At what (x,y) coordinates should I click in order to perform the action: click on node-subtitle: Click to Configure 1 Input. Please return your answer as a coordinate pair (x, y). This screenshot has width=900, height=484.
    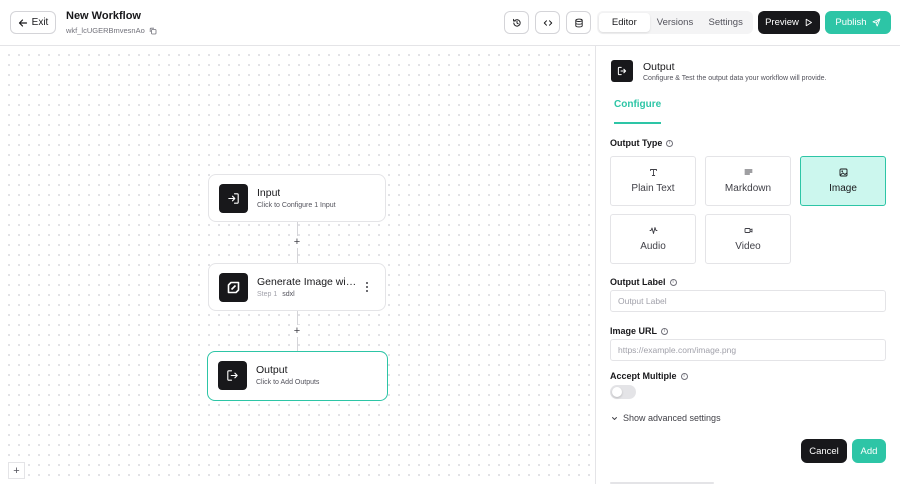
    Looking at the image, I should click on (296, 205).